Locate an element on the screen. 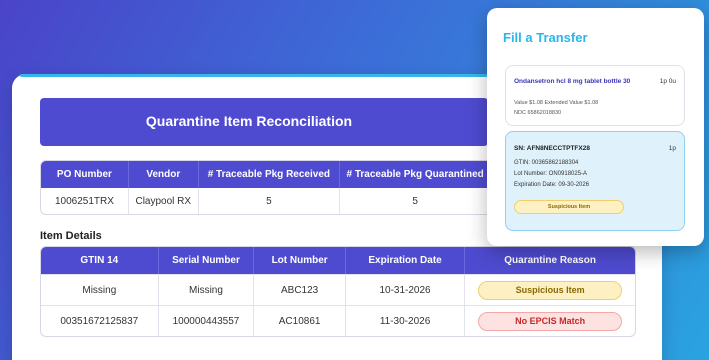 Image resolution: width=709 pixels, height=360 pixels. serial-lot: Lot Number: ON0918025-A is located at coordinates (551, 174).